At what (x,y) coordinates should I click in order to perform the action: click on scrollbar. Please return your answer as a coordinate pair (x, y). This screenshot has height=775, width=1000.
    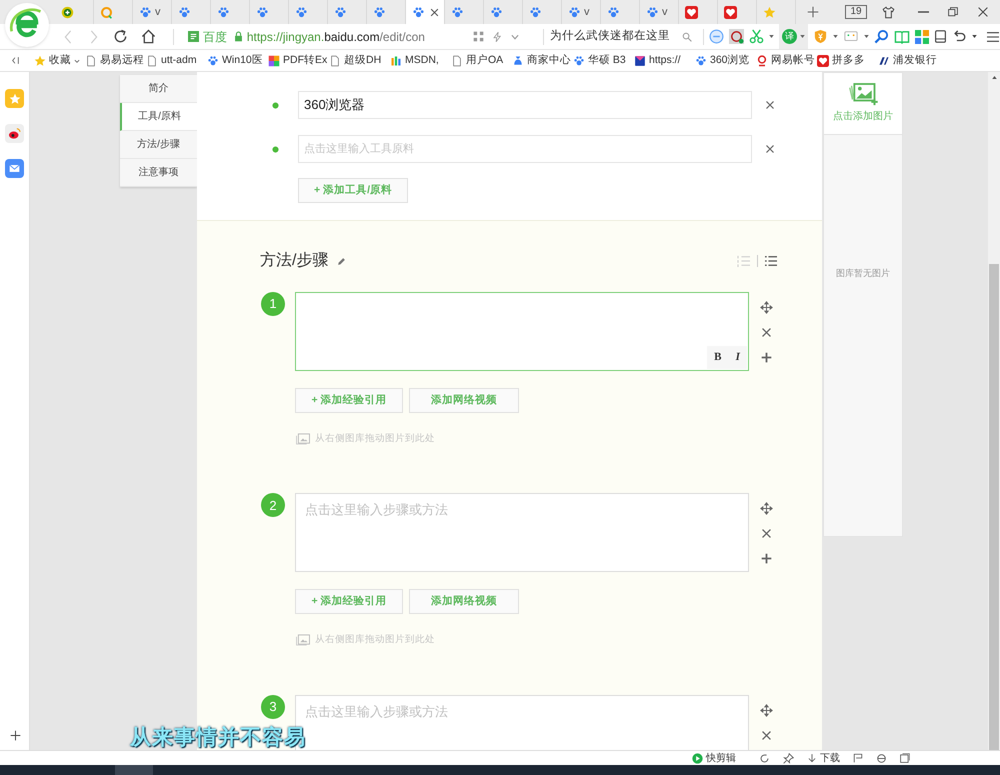
    Looking at the image, I should click on (994, 411).